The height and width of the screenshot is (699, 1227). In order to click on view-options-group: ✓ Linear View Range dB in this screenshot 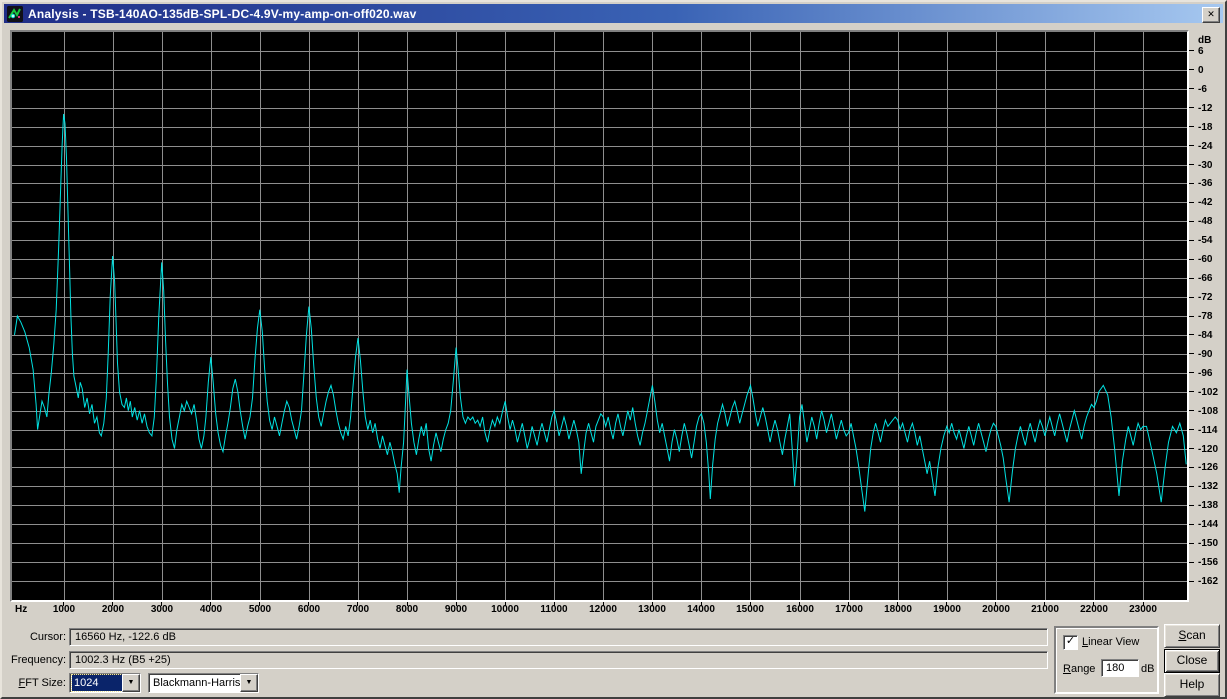, I will do `click(1106, 660)`.